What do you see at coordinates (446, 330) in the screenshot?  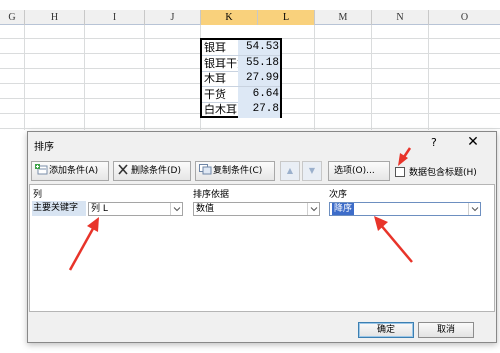 I see `cancel-button: 取消` at bounding box center [446, 330].